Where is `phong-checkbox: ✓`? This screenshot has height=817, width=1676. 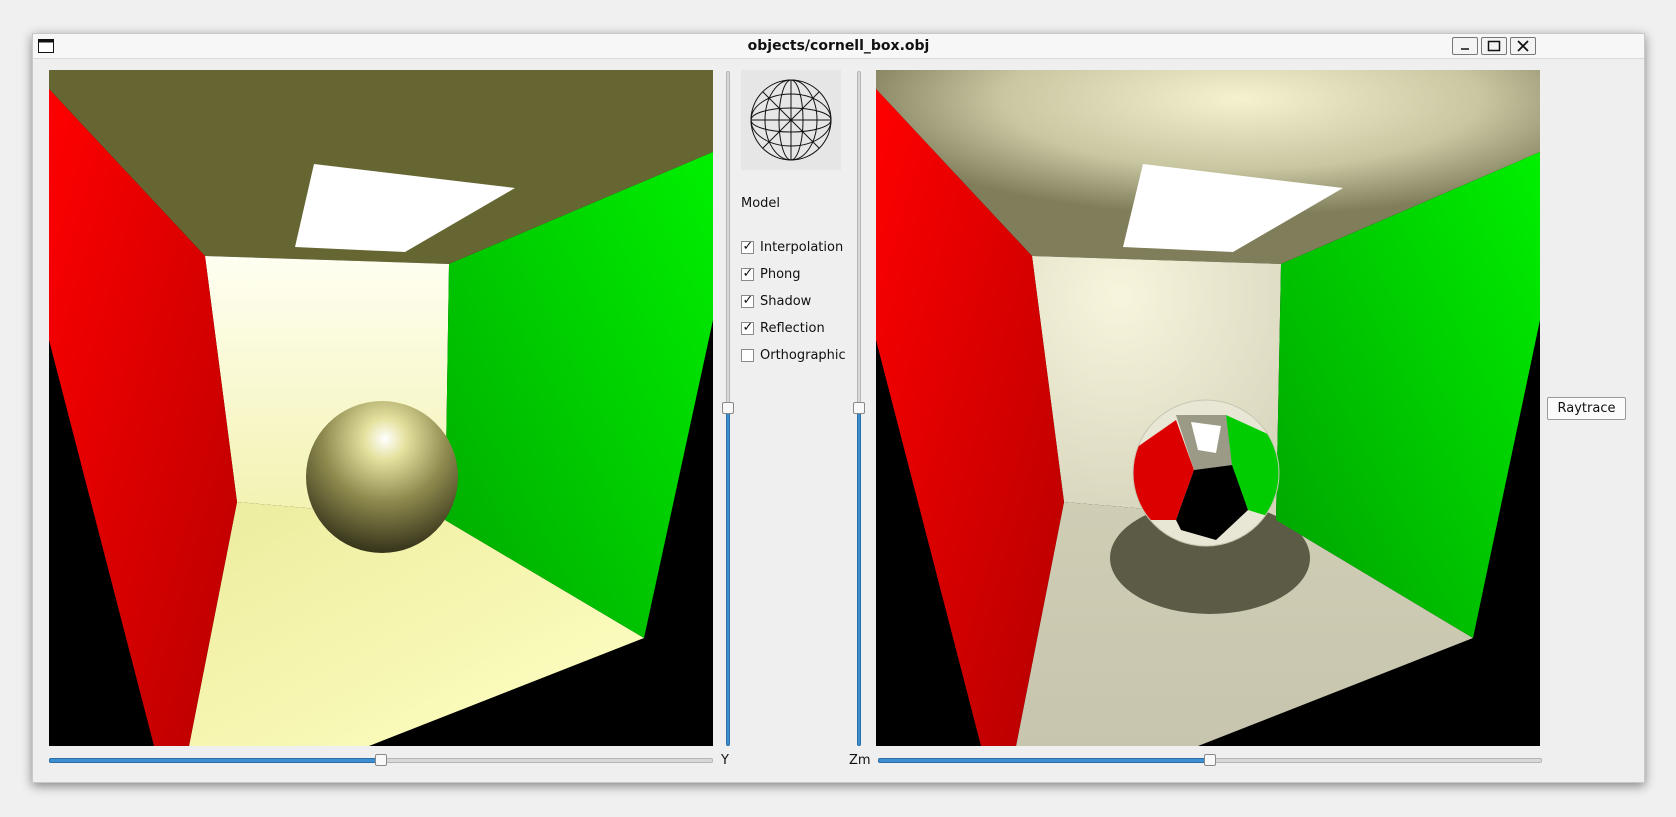 phong-checkbox: ✓ is located at coordinates (747, 273).